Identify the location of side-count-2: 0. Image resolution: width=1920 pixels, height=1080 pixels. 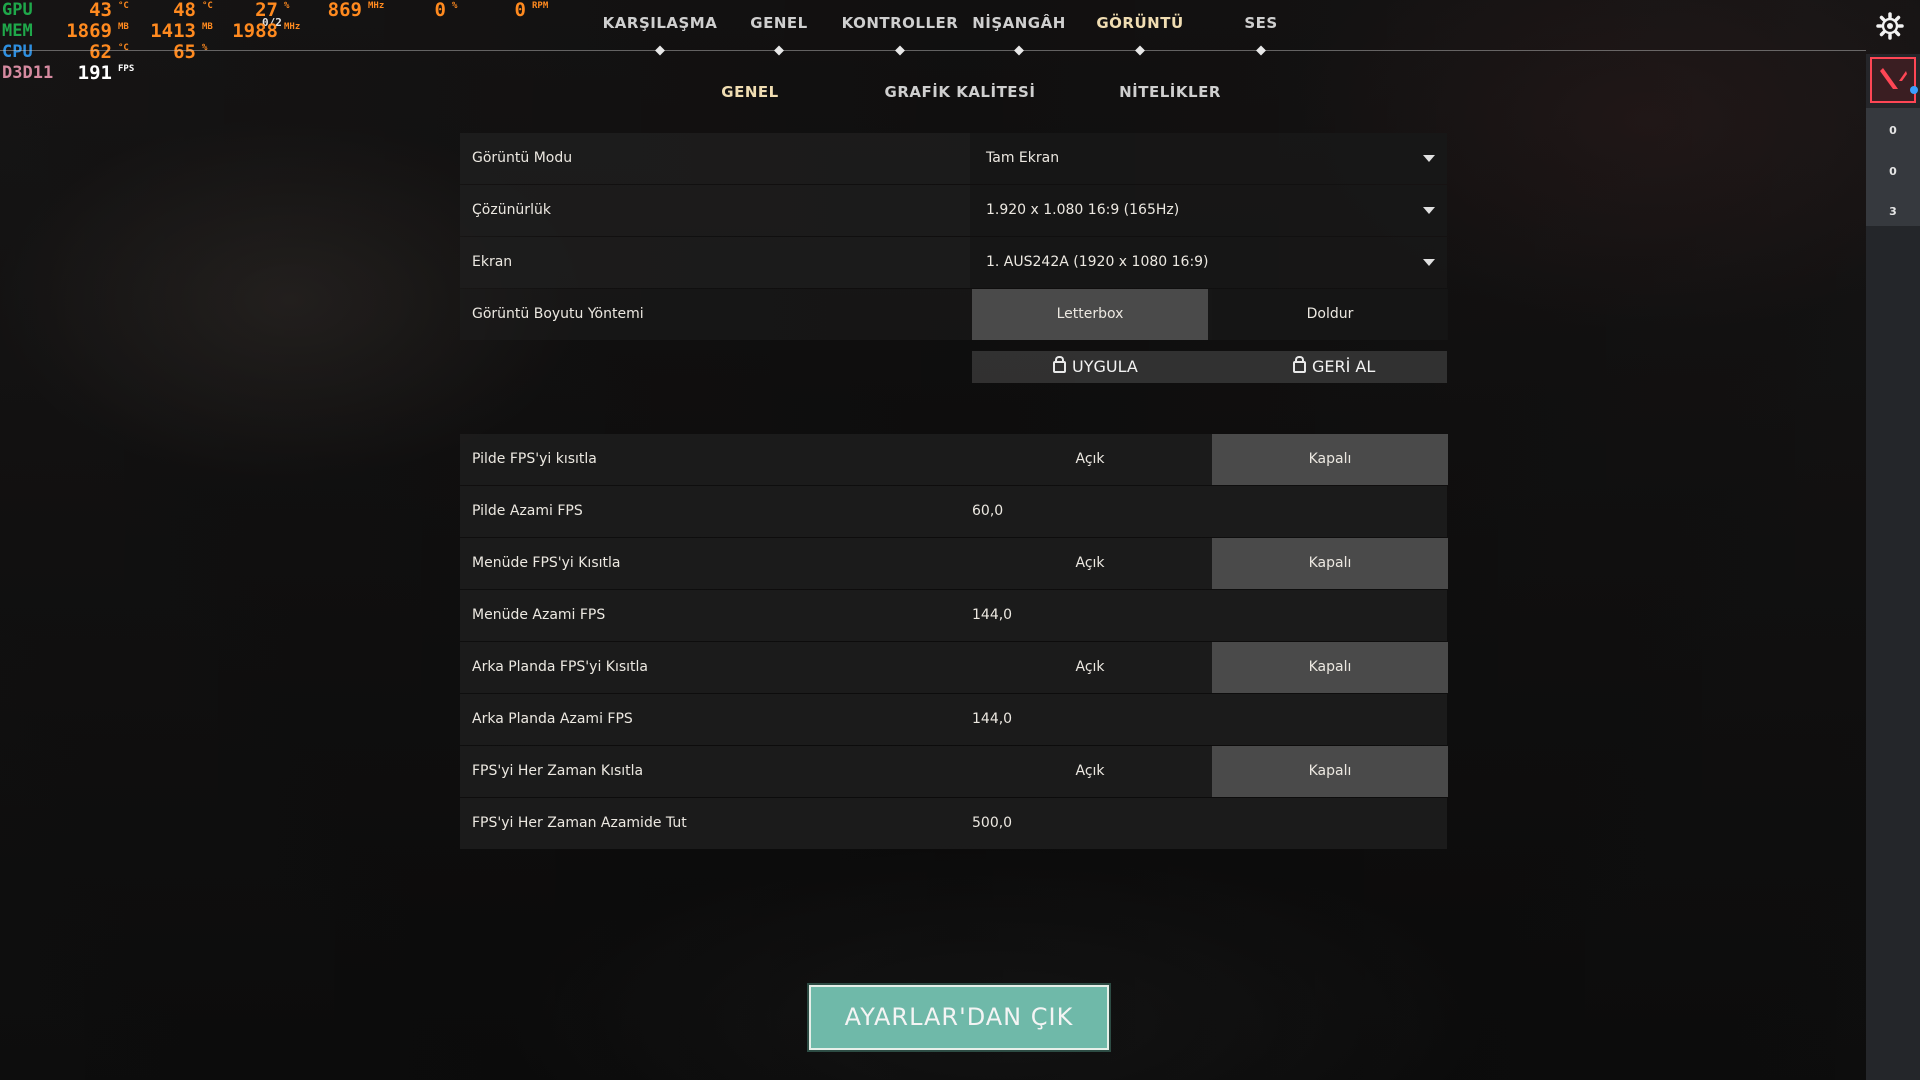
(1893, 171).